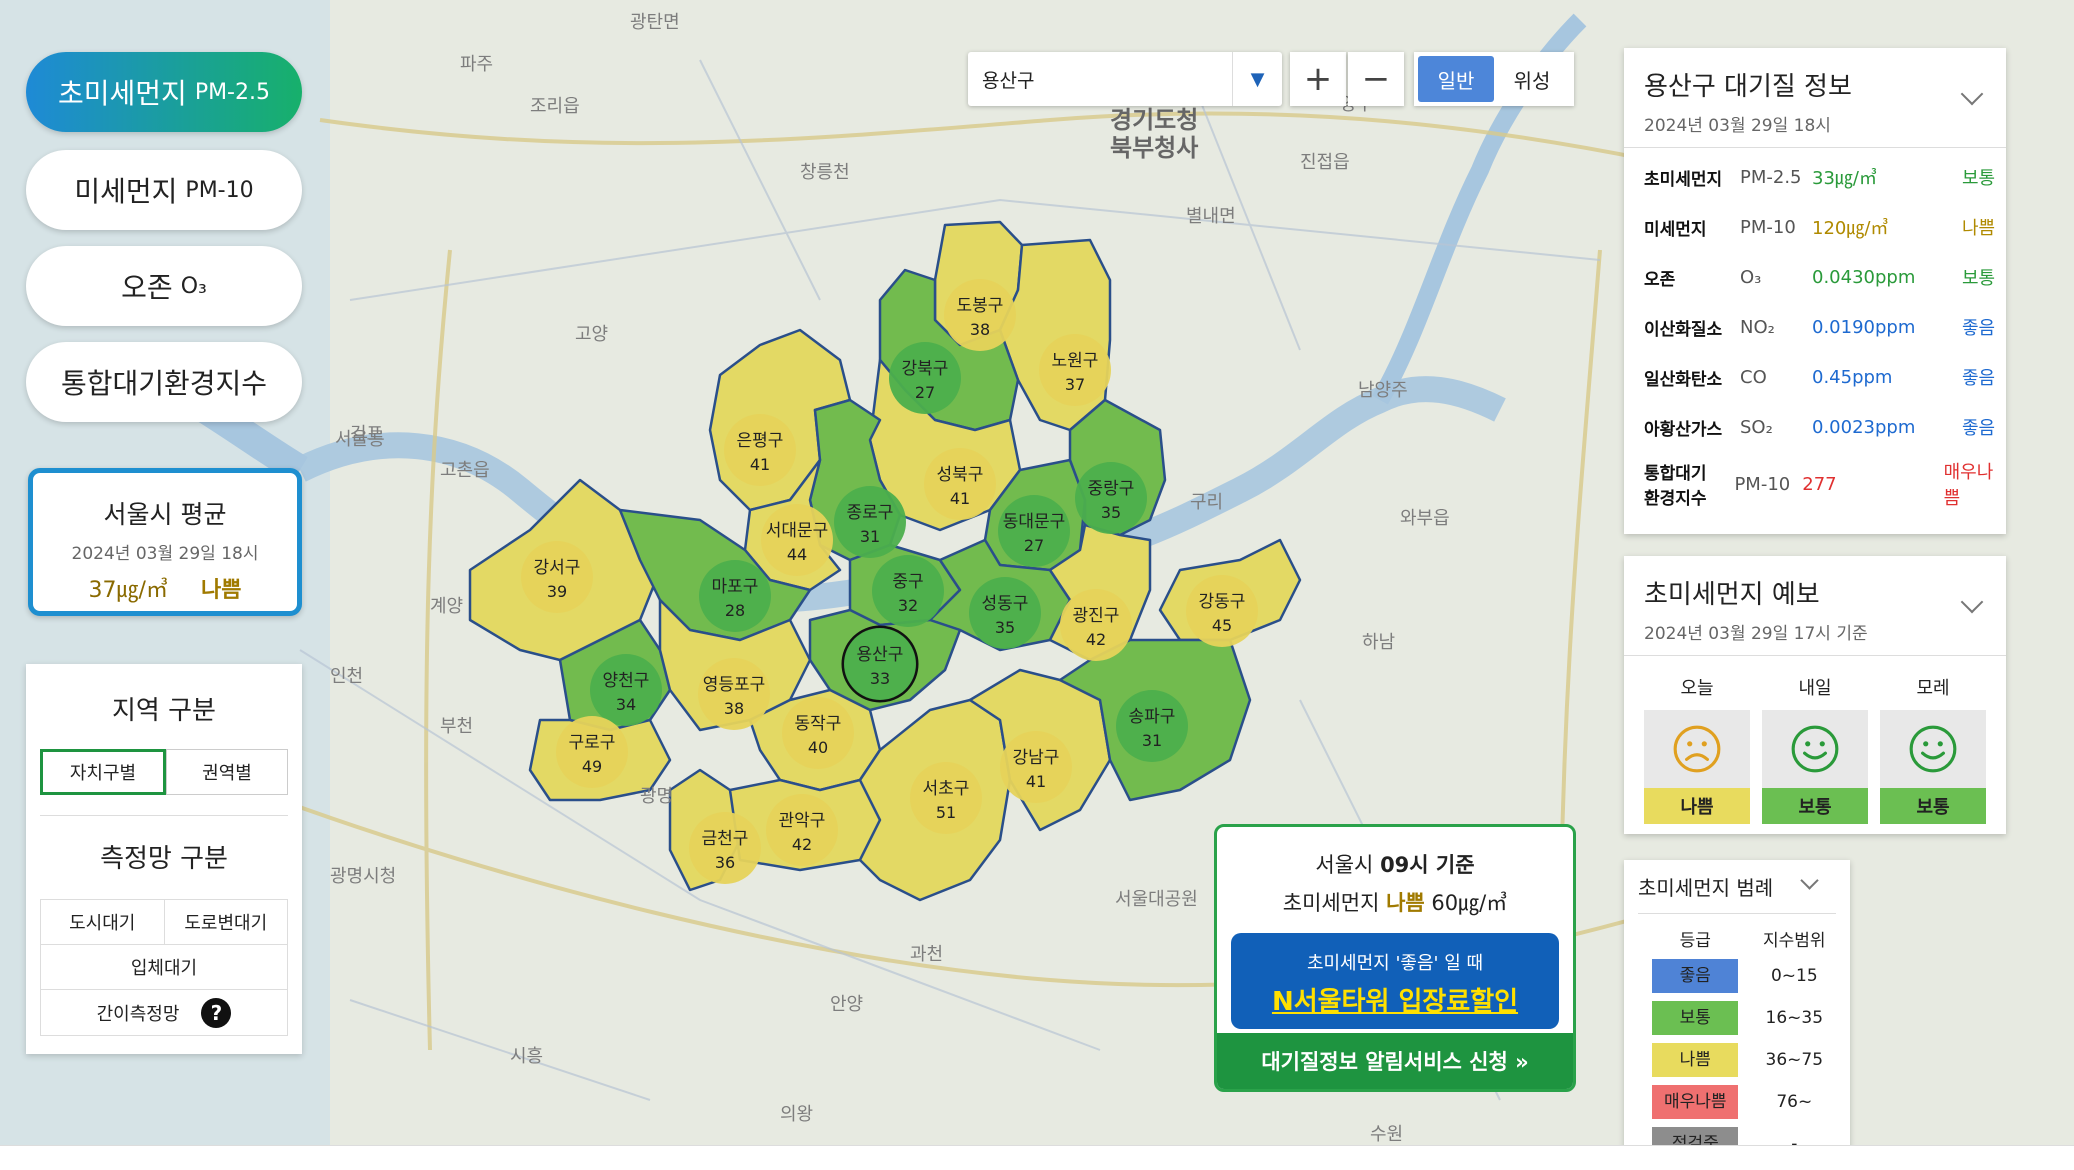 This screenshot has height=1170, width=2074. I want to click on district-name: 성북구, so click(960, 475).